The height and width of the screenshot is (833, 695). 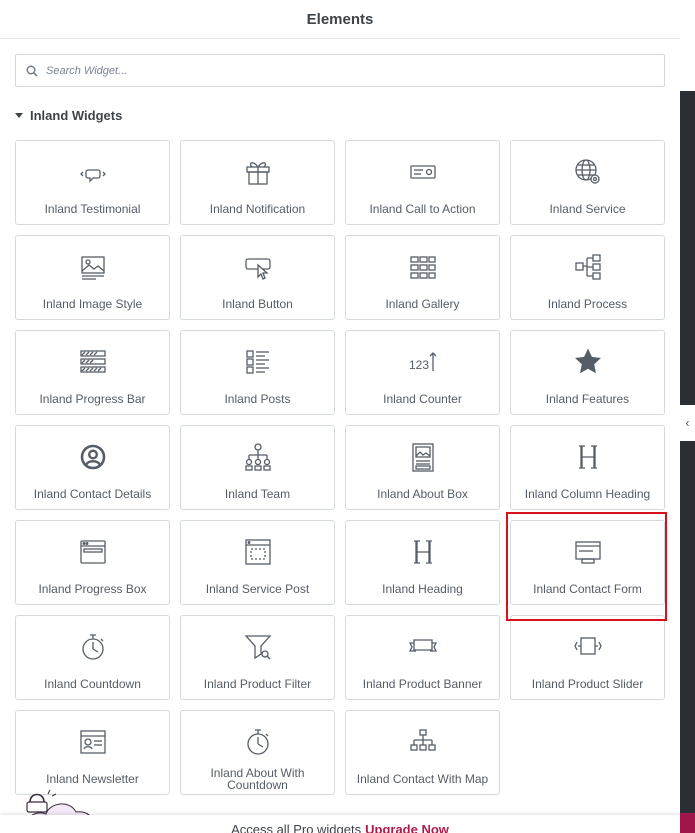 I want to click on widget-label: Inland Product Filter, so click(x=257, y=684).